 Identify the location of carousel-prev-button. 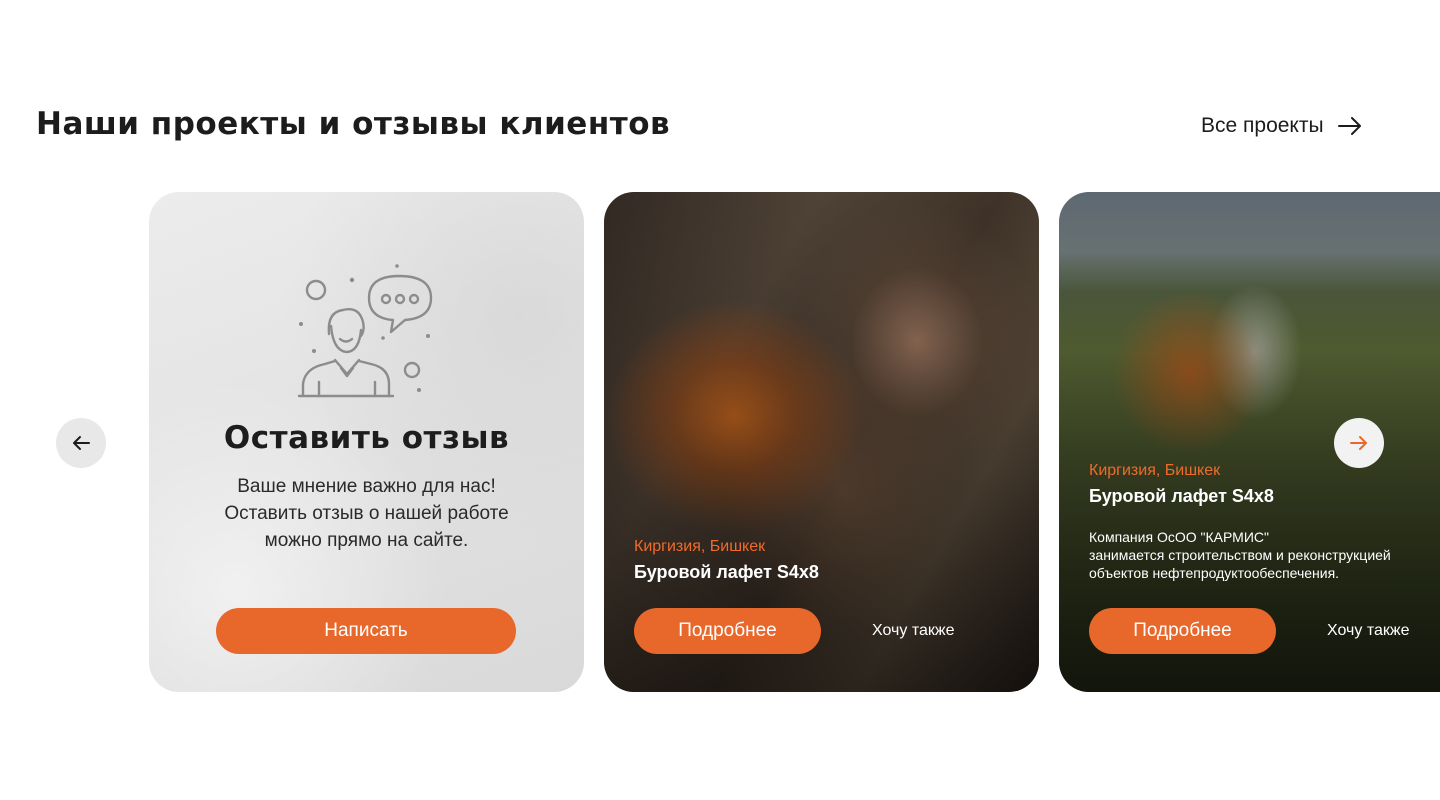
(81, 443).